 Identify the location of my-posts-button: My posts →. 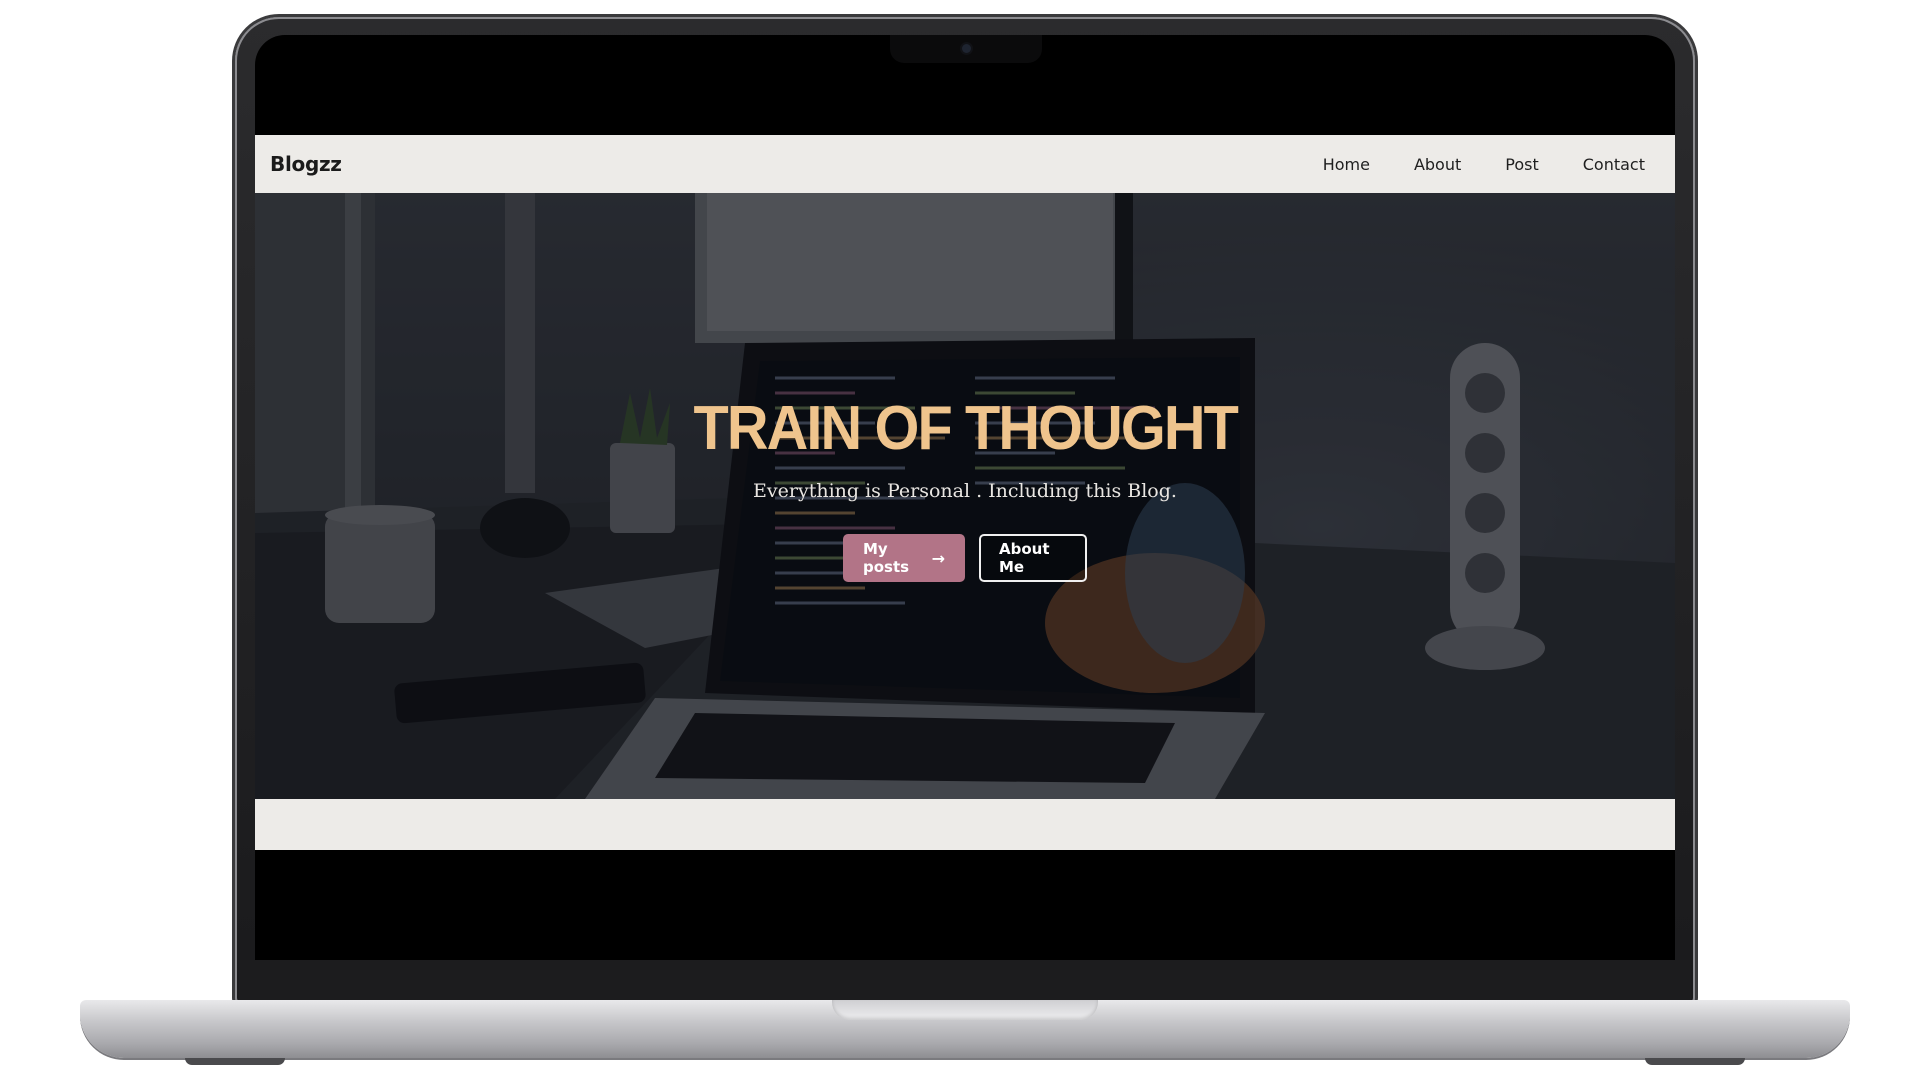
(904, 558).